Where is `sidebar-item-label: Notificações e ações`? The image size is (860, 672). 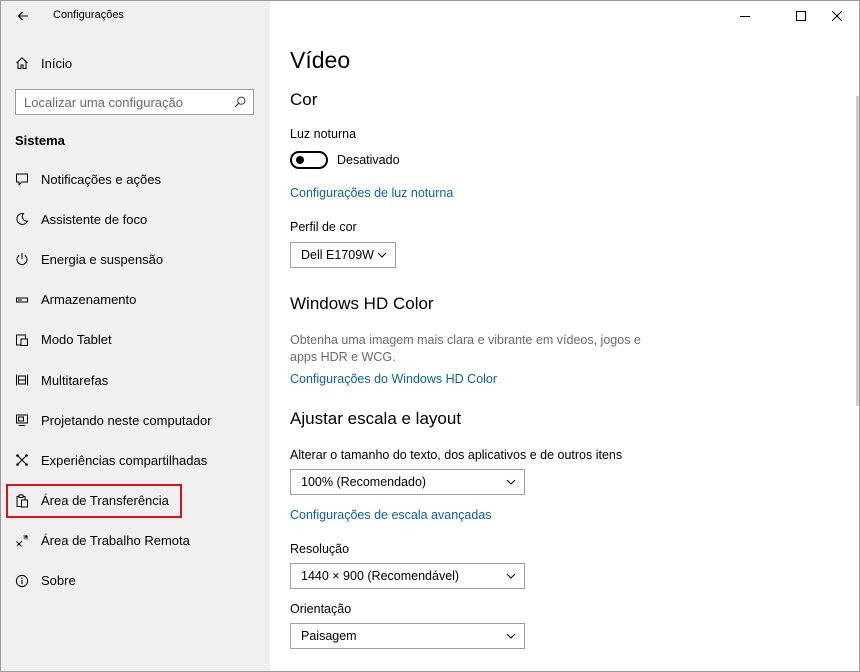
sidebar-item-label: Notificações e ações is located at coordinates (101, 179).